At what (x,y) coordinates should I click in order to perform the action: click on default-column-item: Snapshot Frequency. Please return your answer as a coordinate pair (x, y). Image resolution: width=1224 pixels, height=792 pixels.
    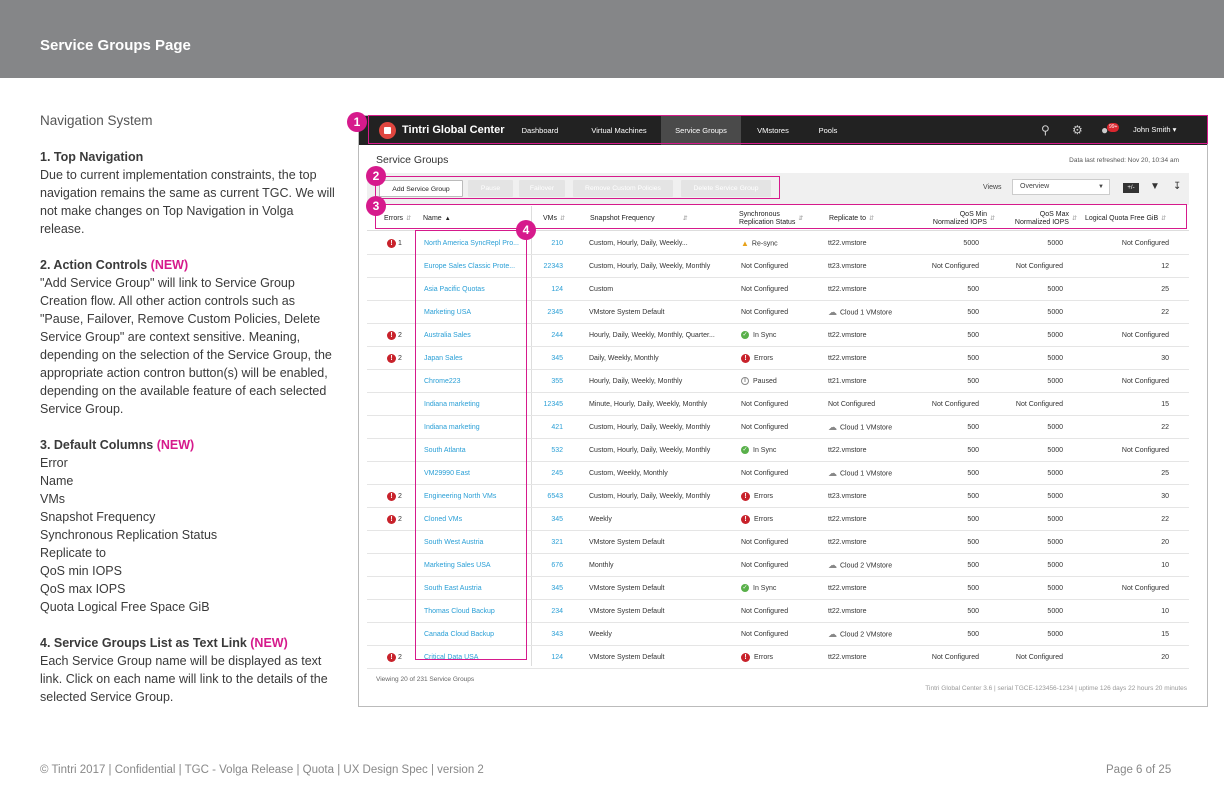
    Looking at the image, I should click on (98, 517).